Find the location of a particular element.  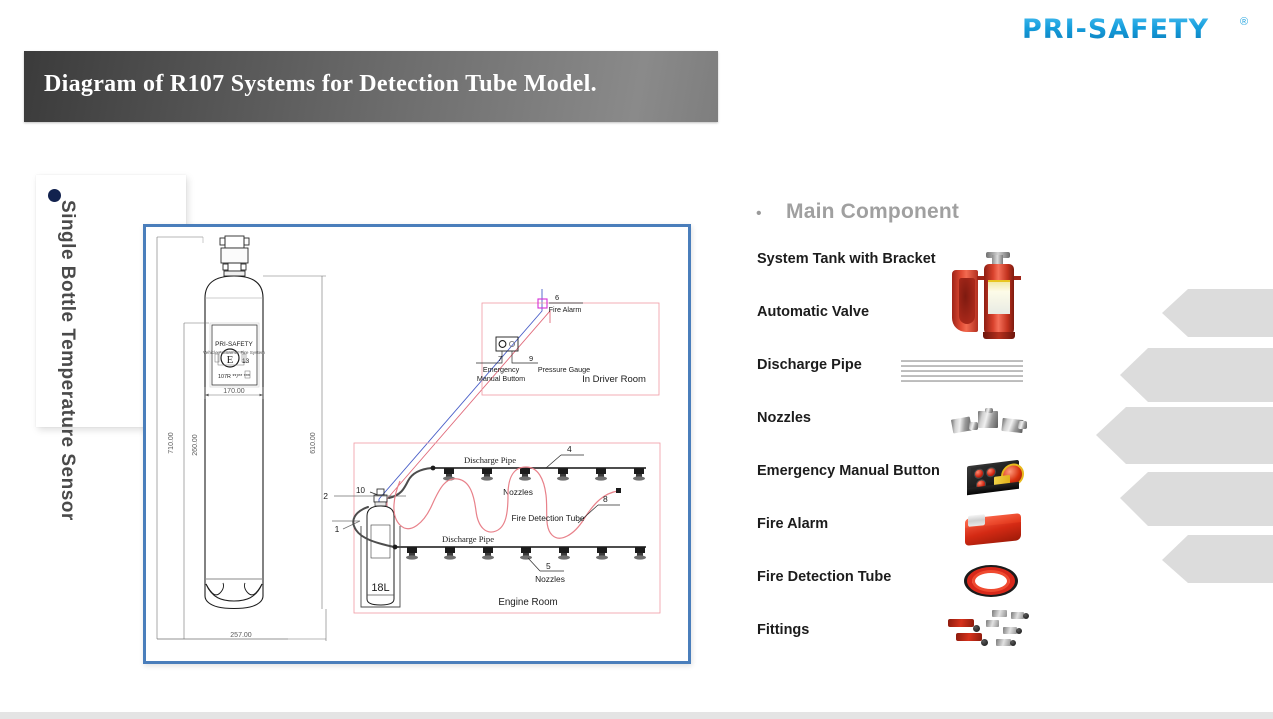

component-label-nozzles: Nozzles is located at coordinates (784, 418).